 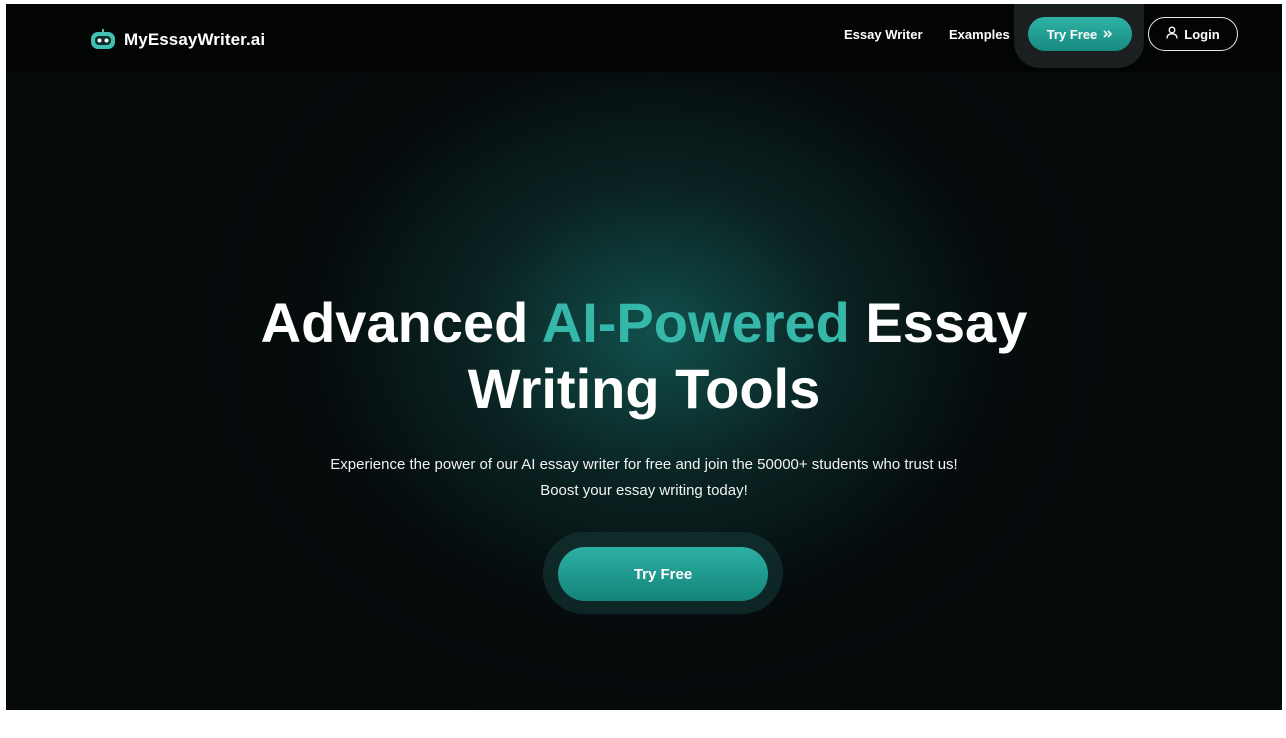 I want to click on nav-link-examples: Examples, so click(x=979, y=35).